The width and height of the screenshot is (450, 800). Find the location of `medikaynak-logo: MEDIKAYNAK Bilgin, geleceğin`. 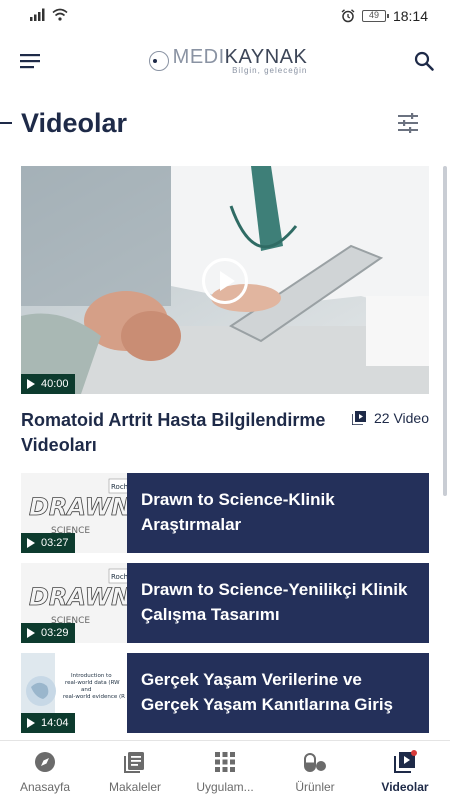

medikaynak-logo: MEDIKAYNAK Bilgin, geleceğin is located at coordinates (228, 61).